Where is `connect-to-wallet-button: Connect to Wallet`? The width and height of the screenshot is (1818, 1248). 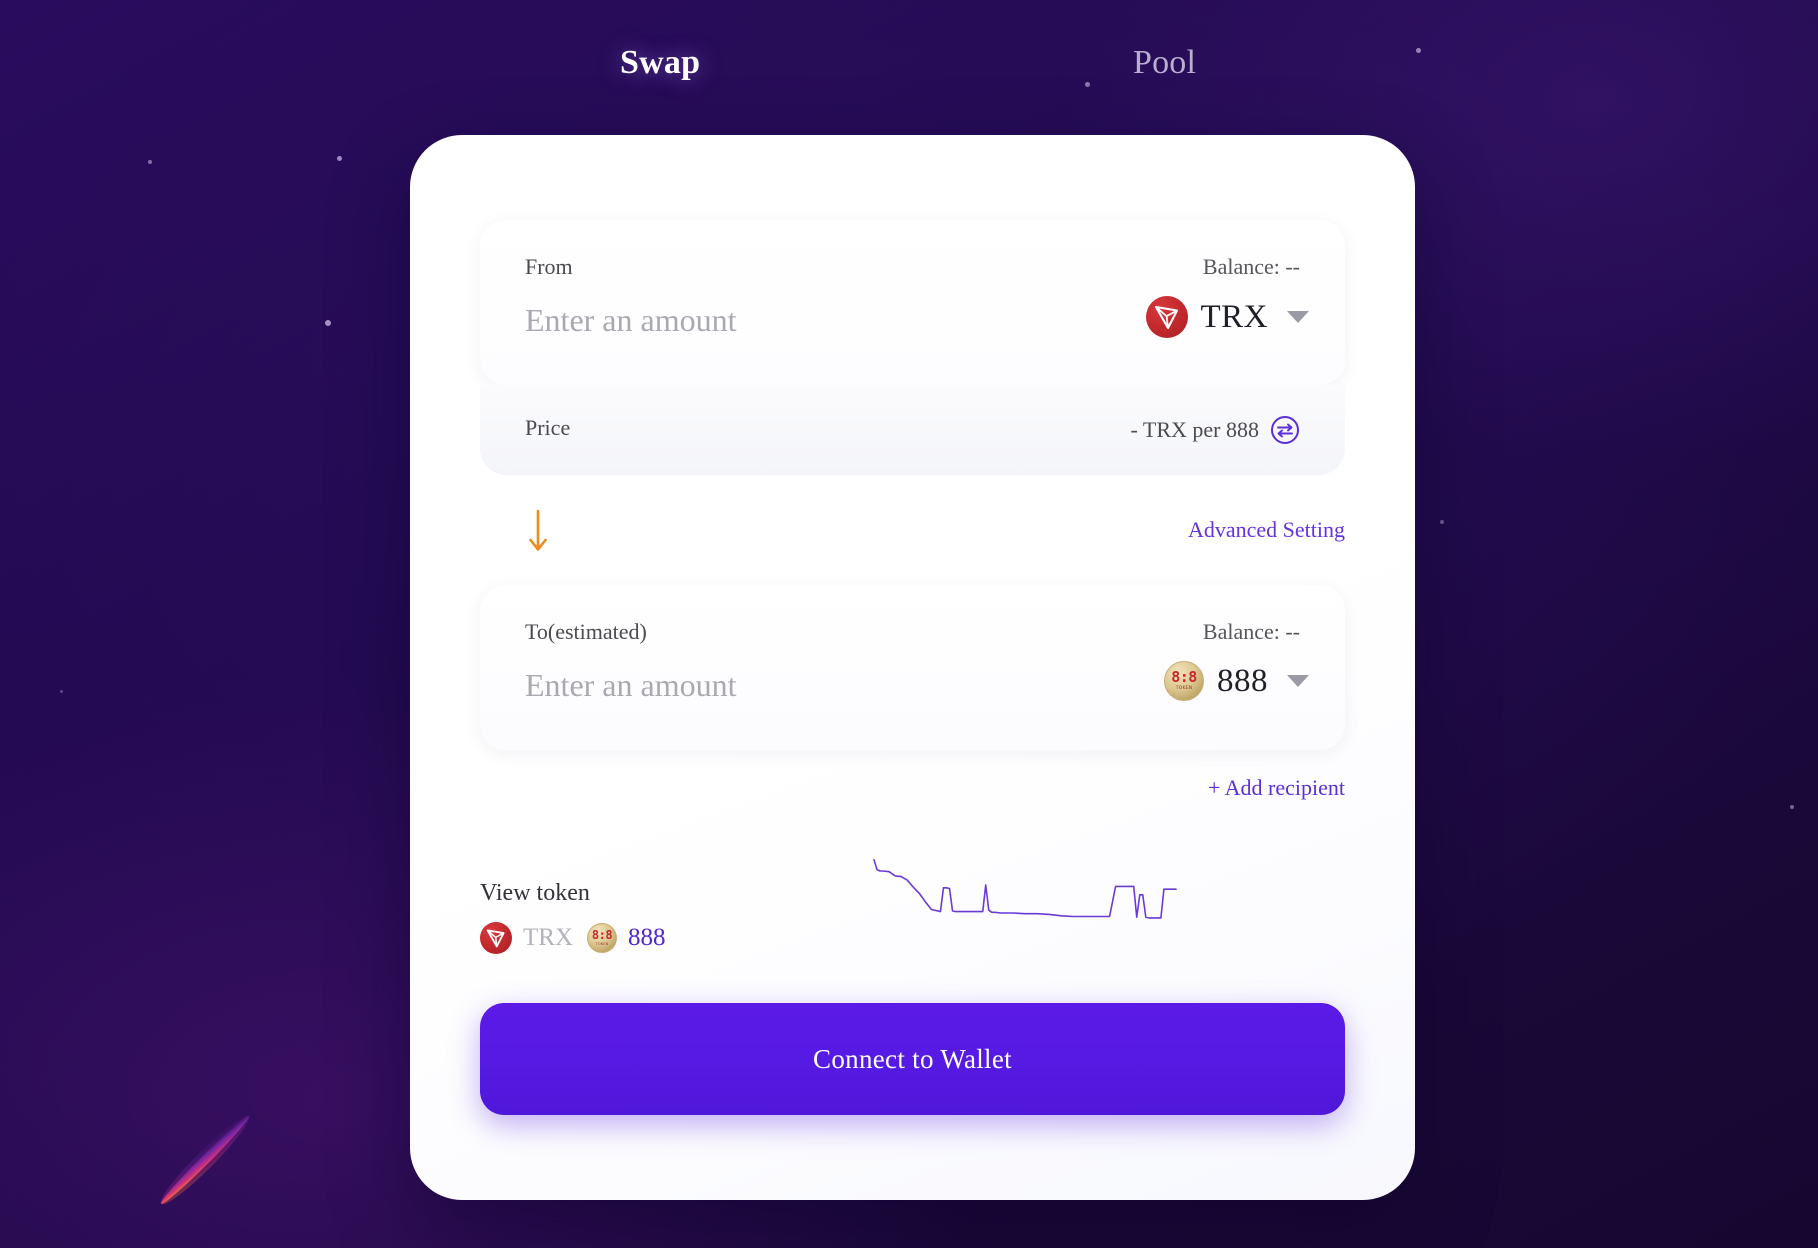 connect-to-wallet-button: Connect to Wallet is located at coordinates (912, 1059).